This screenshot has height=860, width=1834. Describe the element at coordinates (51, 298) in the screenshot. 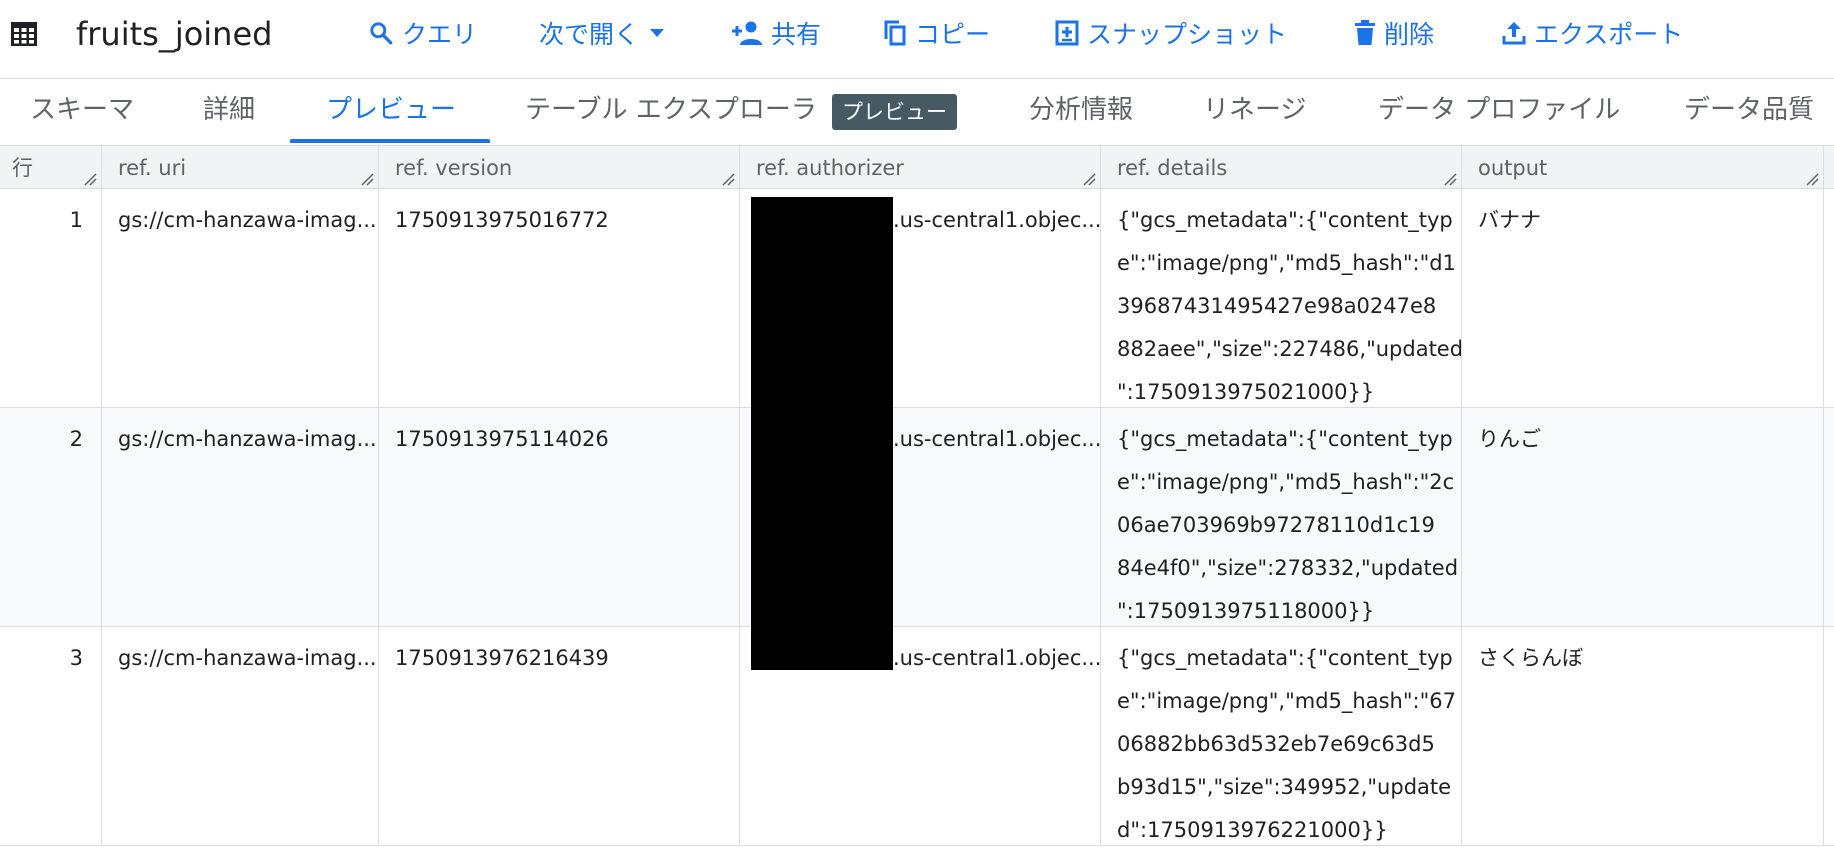

I see `row-number-cell: 1` at that location.